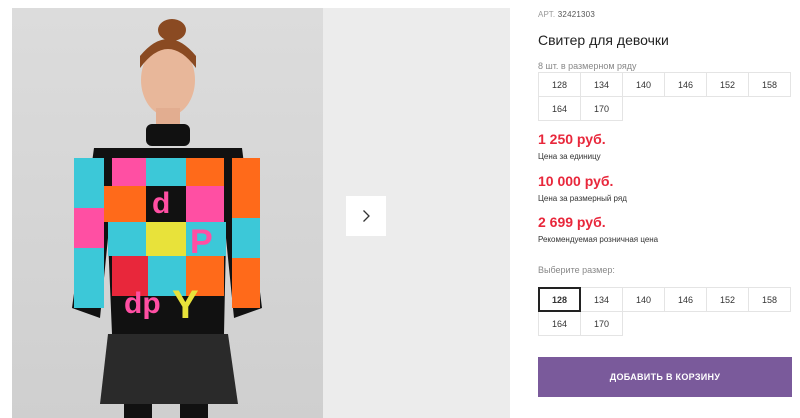 This screenshot has width=800, height=418. I want to click on size-row-grid: 128 134 140 146 152 158 164 170, so click(664, 96).